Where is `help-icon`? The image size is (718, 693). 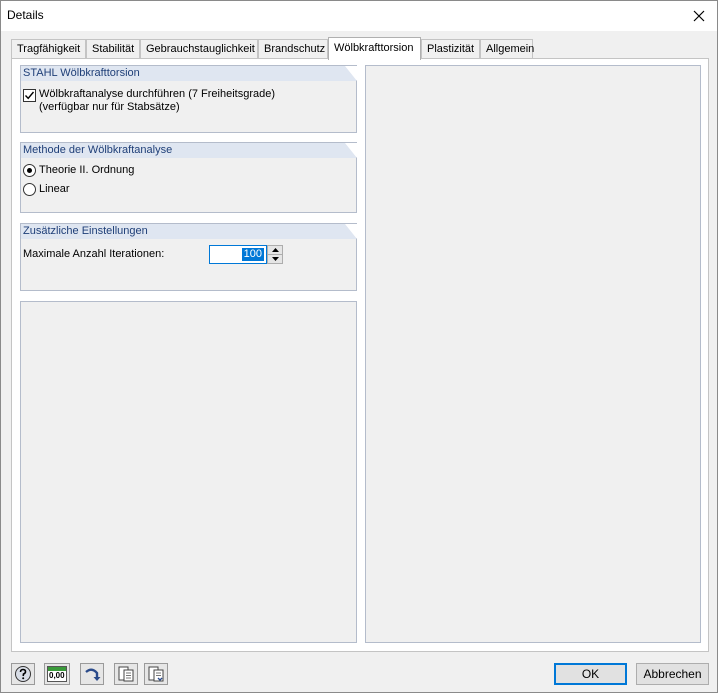
help-icon is located at coordinates (23, 674).